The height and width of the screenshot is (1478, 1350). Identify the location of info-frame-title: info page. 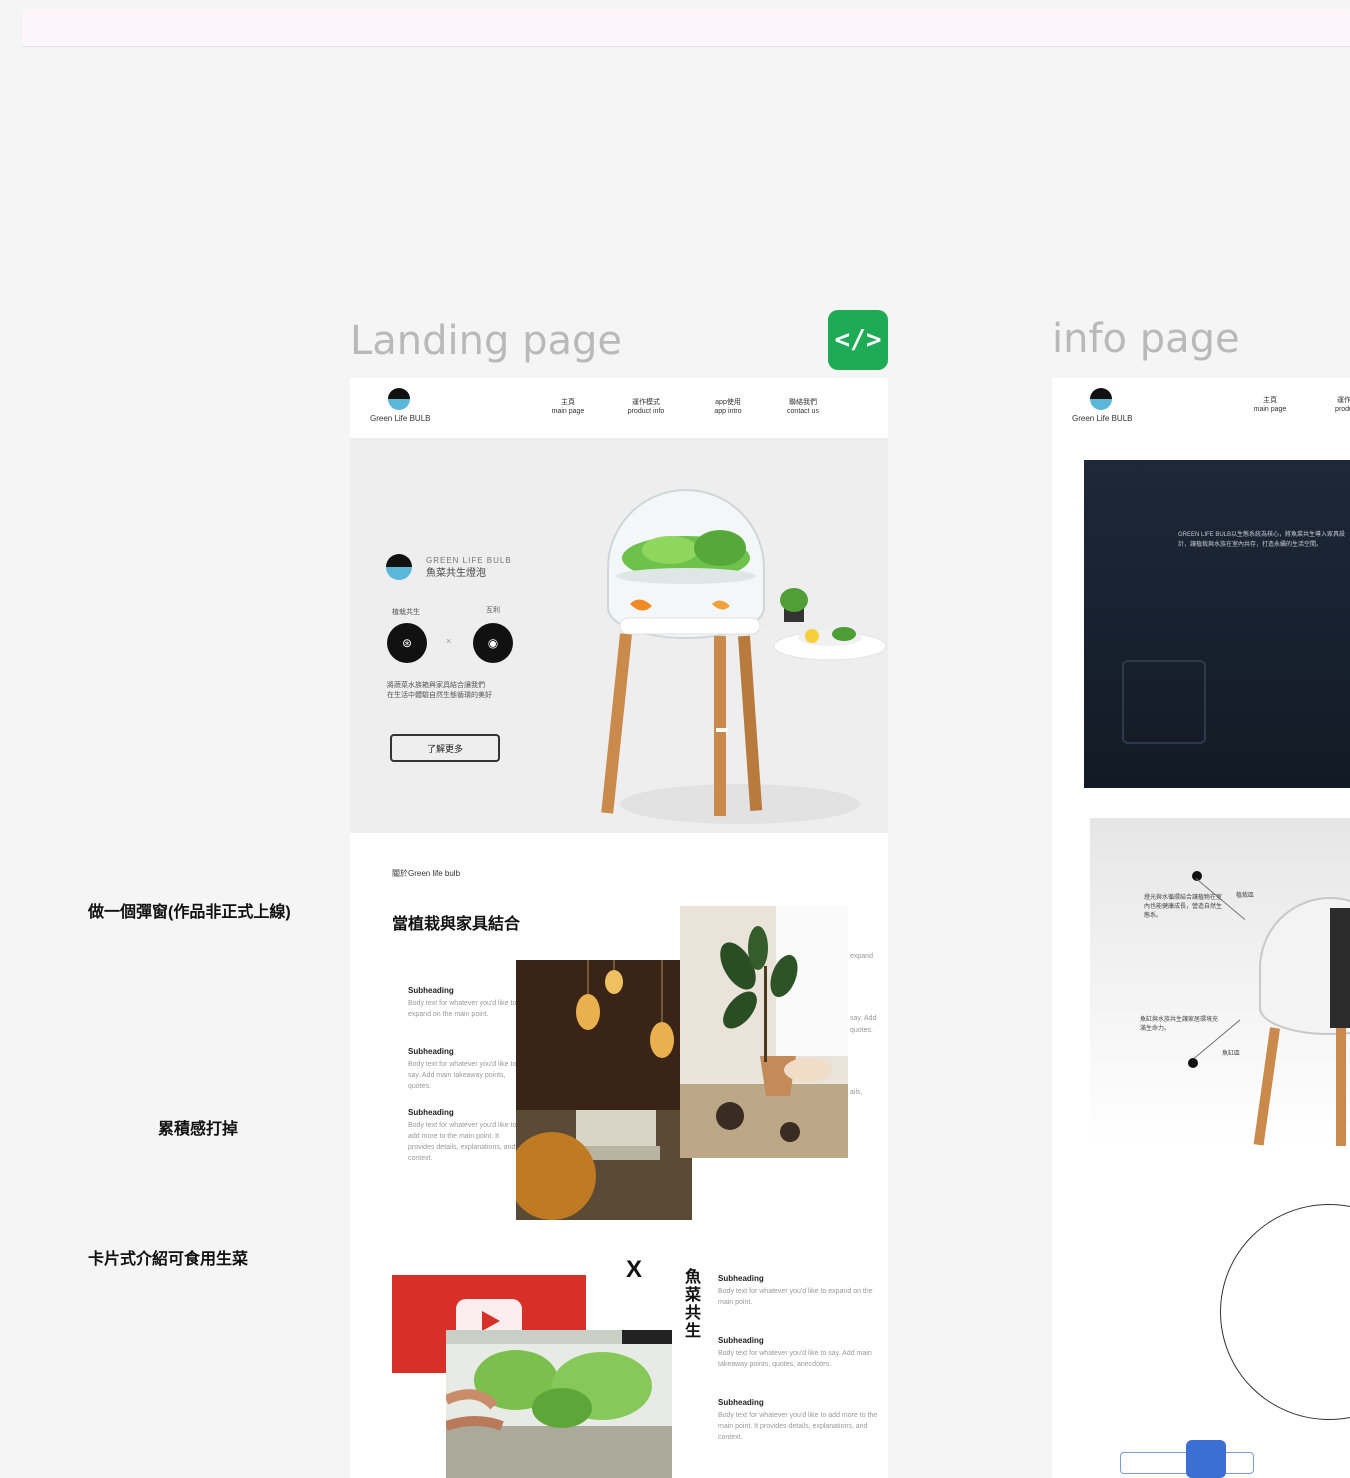
(1146, 339).